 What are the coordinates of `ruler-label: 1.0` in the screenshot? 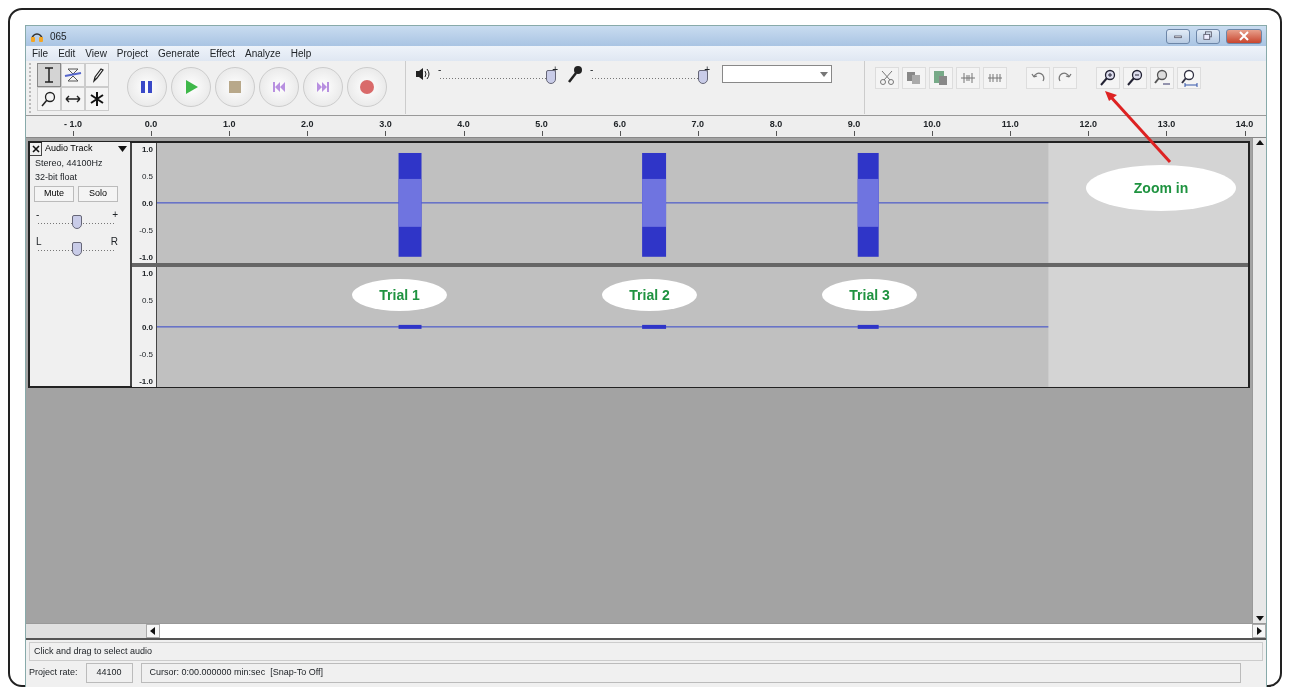 It's located at (229, 124).